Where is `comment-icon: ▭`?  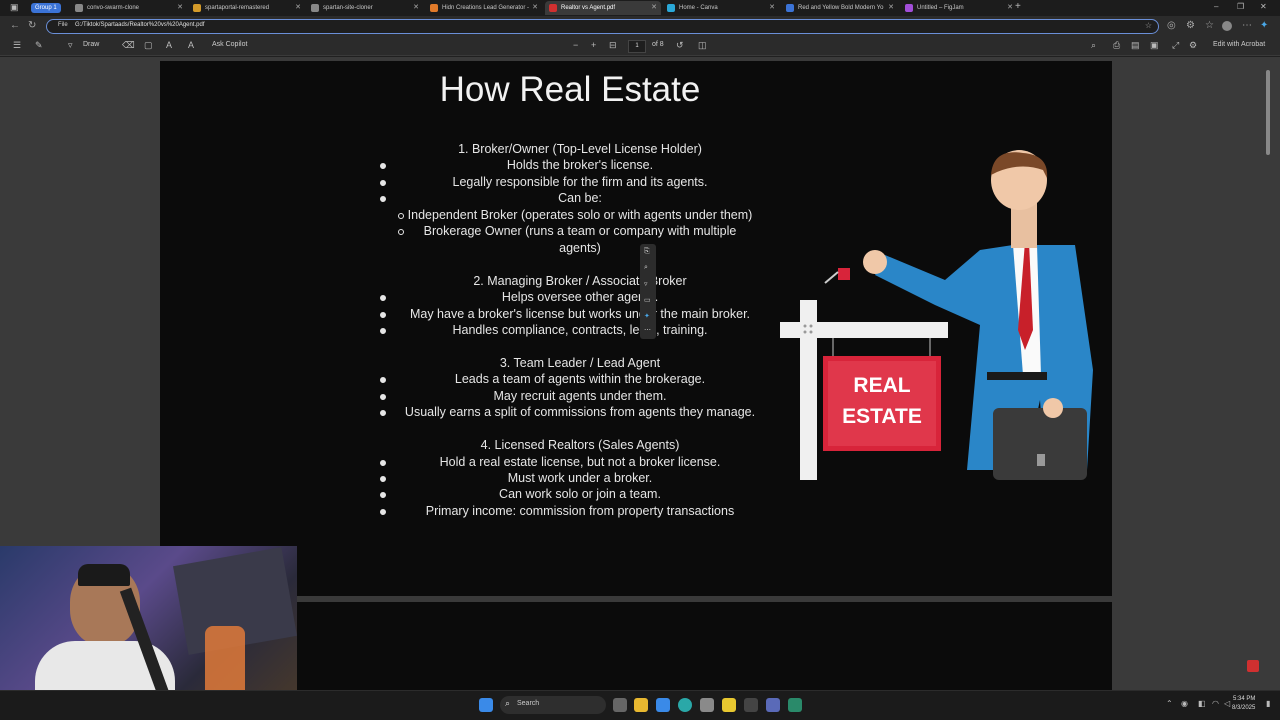
comment-icon: ▭ is located at coordinates (647, 300).